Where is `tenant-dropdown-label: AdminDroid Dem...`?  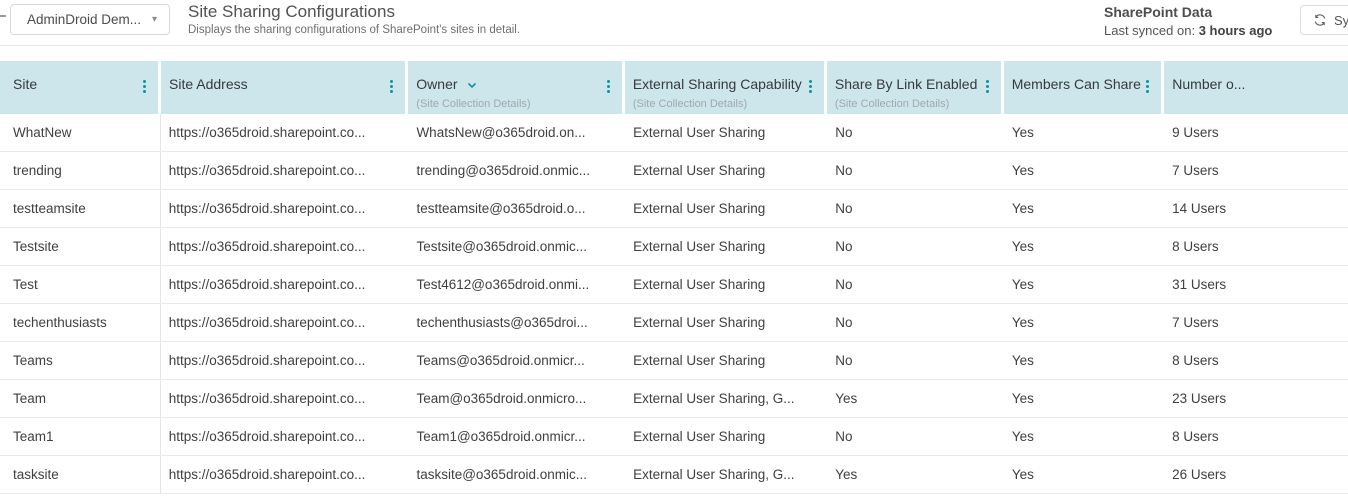 tenant-dropdown-label: AdminDroid Dem... is located at coordinates (84, 19).